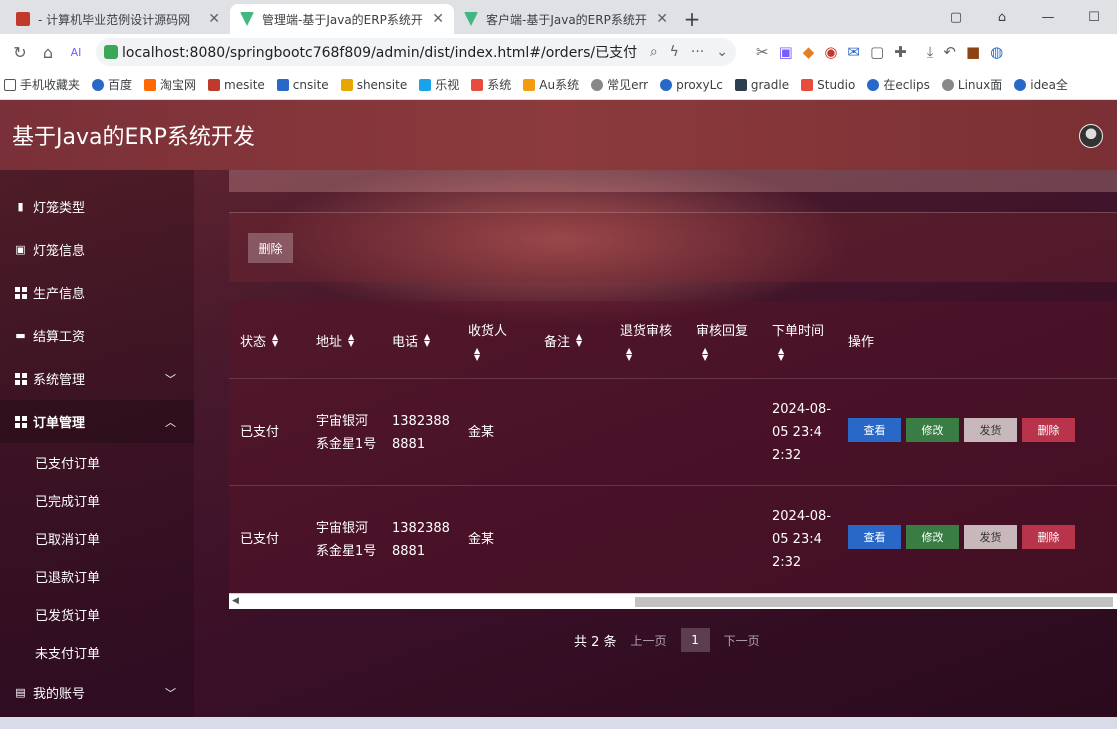  What do you see at coordinates (97, 462) in the screenshot?
I see `sidebar-sub-paid: 已支付订单` at bounding box center [97, 462].